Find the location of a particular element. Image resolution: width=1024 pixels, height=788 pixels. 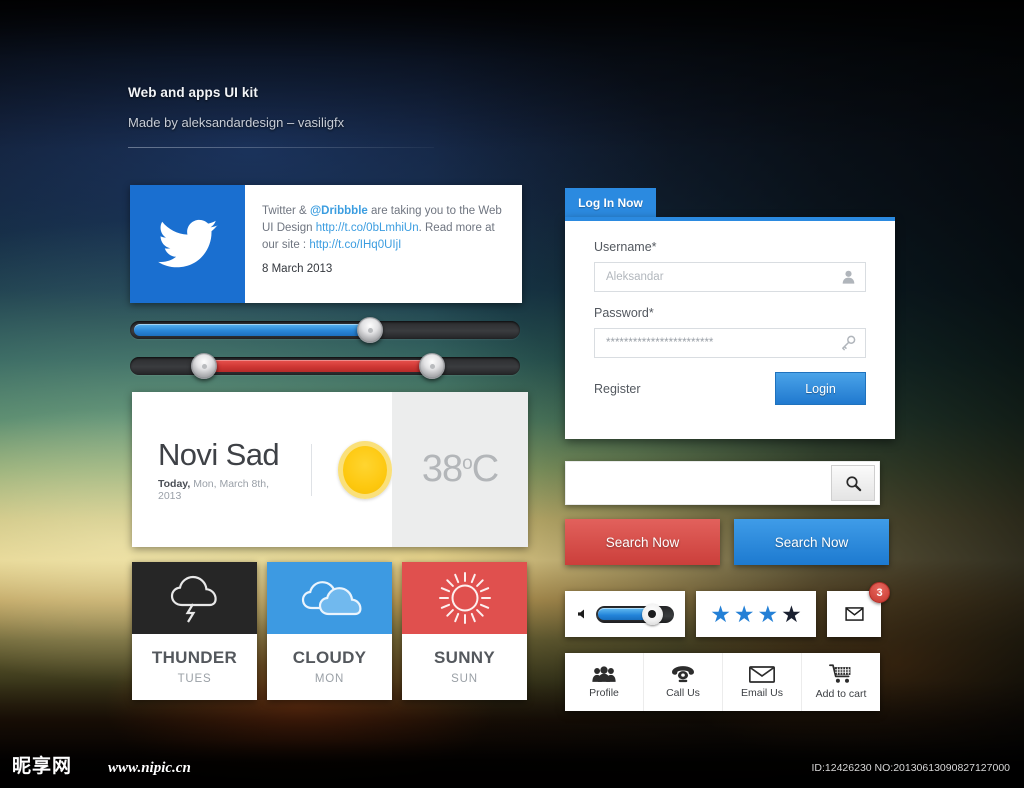

password-label: Password* is located at coordinates (624, 313).